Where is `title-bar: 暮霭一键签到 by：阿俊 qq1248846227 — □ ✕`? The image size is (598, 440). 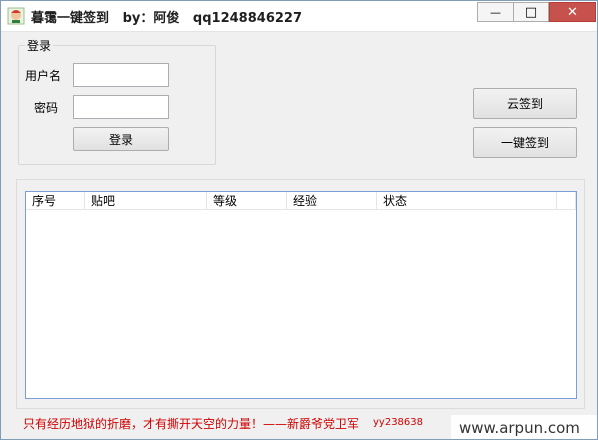 title-bar: 暮霭一键签到 by：阿俊 qq1248846227 — □ ✕ is located at coordinates (299, 16).